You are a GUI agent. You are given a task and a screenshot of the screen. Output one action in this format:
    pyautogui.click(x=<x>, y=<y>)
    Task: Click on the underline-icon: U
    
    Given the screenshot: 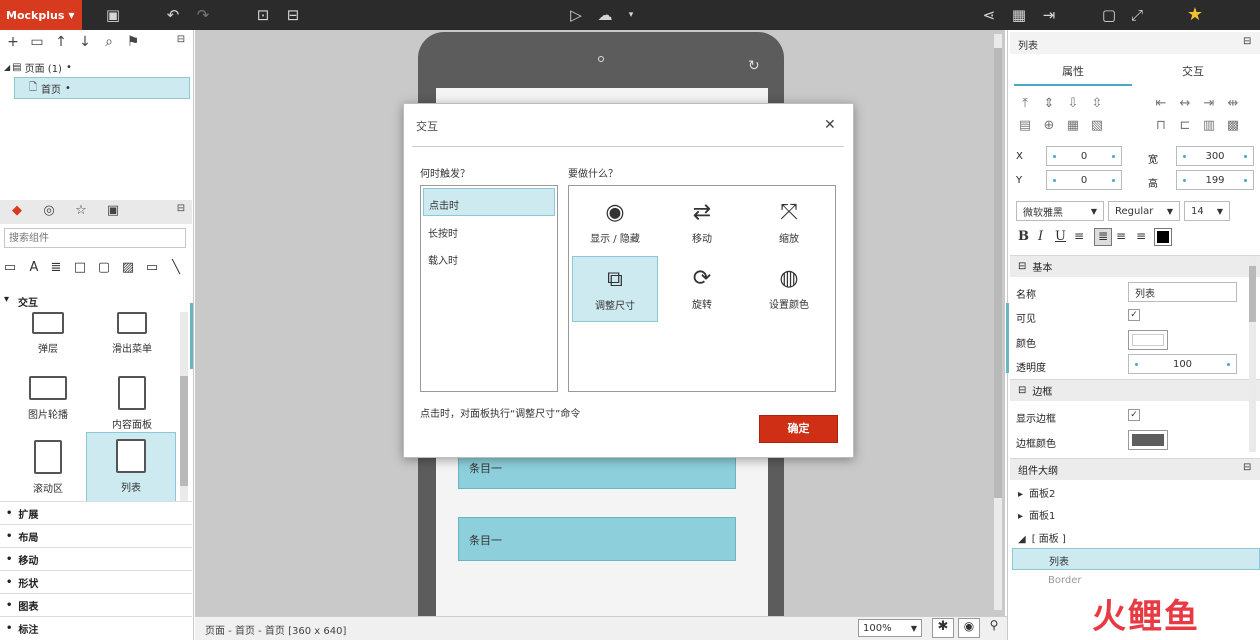 What is the action you would take?
    pyautogui.click(x=1060, y=236)
    